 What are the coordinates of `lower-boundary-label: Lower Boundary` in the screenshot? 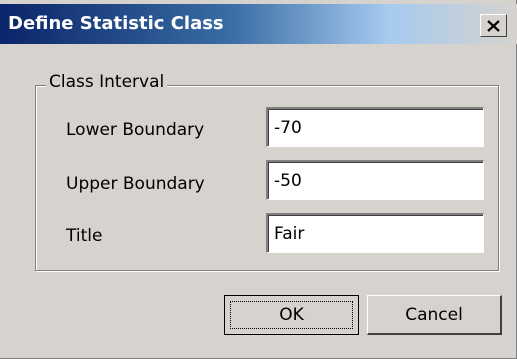 It's located at (135, 130).